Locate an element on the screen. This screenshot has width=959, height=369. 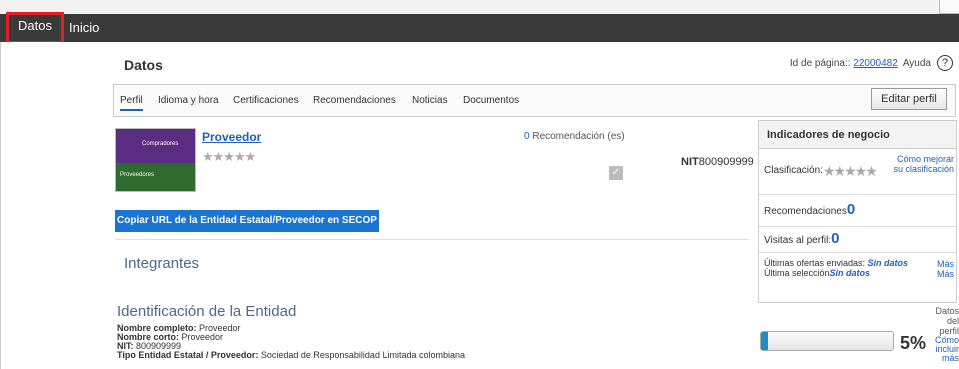
last-offers-value: Sin datos is located at coordinates (888, 263).